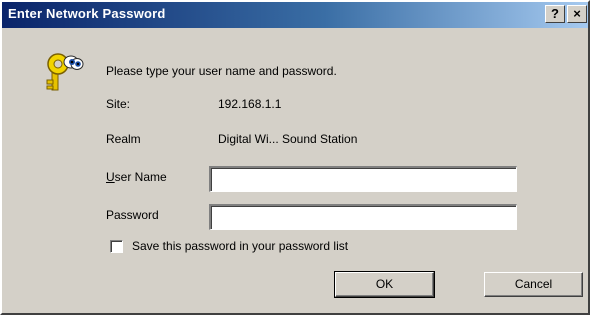 The width and height of the screenshot is (590, 326). What do you see at coordinates (363, 179) in the screenshot?
I see `user-name-input` at bounding box center [363, 179].